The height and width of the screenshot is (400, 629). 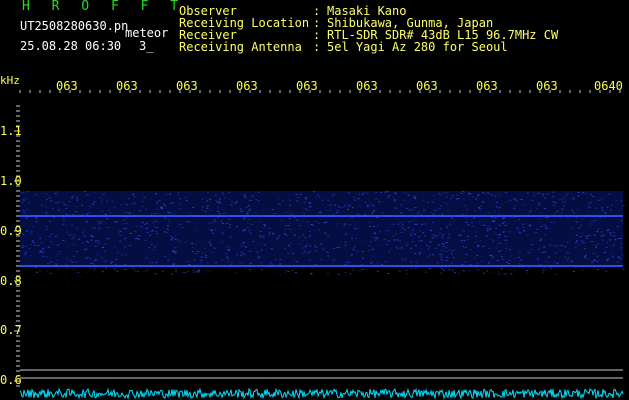 What do you see at coordinates (71, 46) in the screenshot?
I see `date-time: 25.08.28 06:30` at bounding box center [71, 46].